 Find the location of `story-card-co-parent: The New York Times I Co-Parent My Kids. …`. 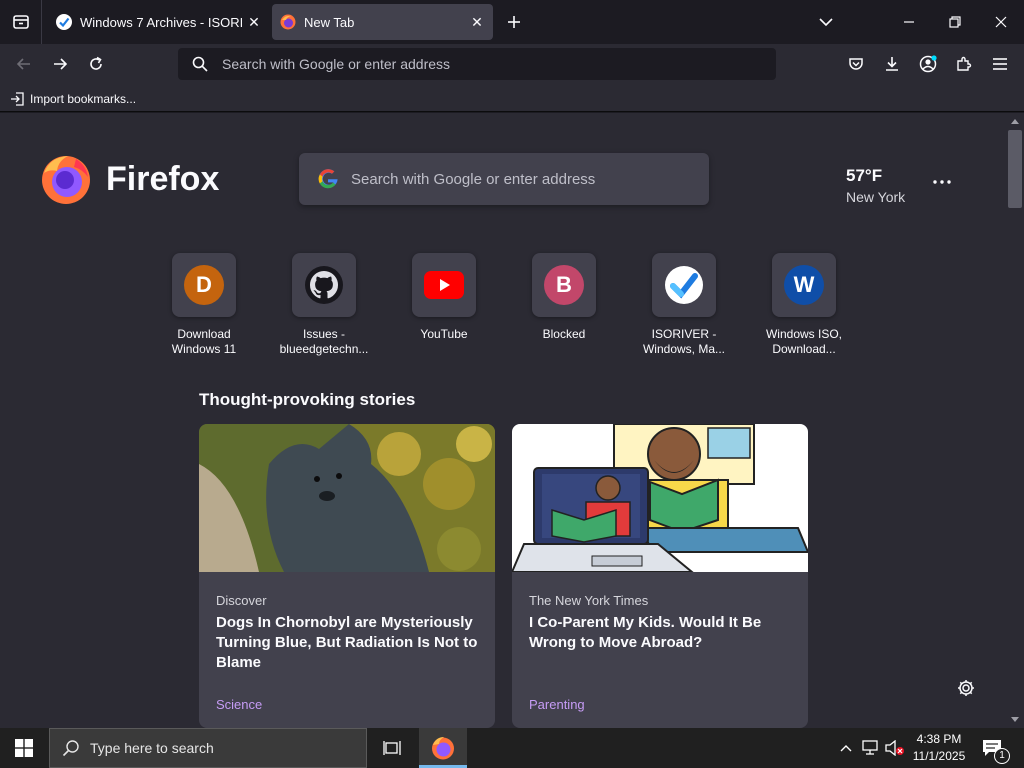

story-card-co-parent: The New York Times I Co-Parent My Kids. … is located at coordinates (660, 576).